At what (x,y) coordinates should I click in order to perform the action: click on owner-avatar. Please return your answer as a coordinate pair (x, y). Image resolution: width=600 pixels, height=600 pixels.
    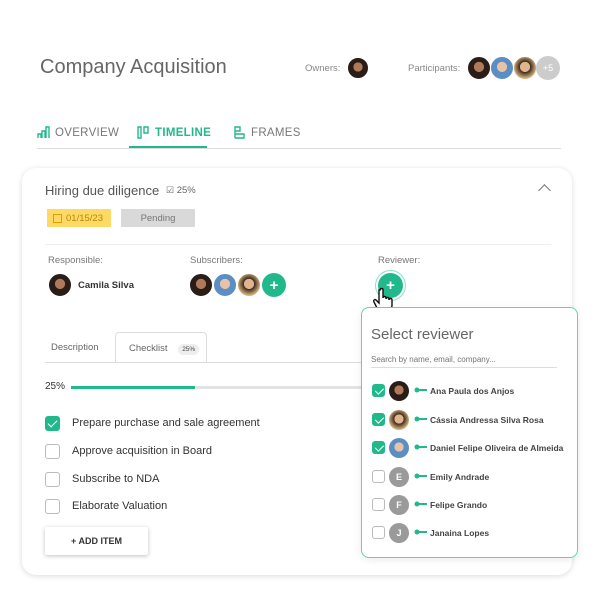
    Looking at the image, I should click on (358, 68).